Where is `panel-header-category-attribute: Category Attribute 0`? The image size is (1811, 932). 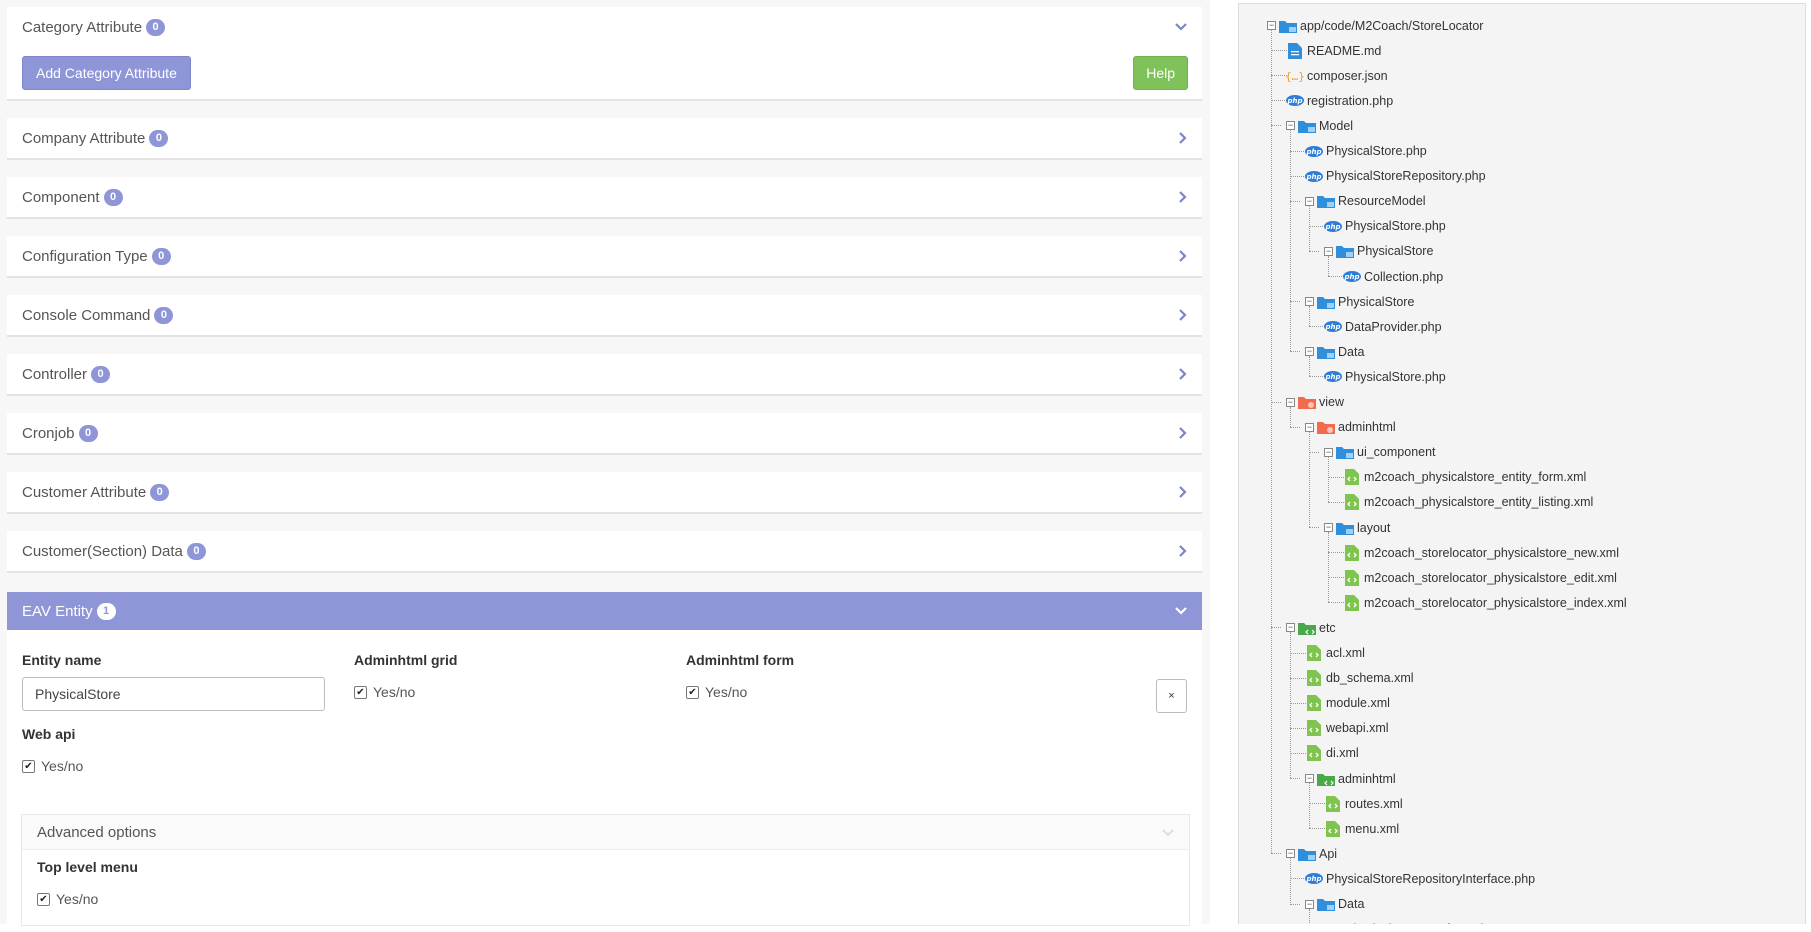
panel-header-category-attribute: Category Attribute 0 is located at coordinates (604, 27).